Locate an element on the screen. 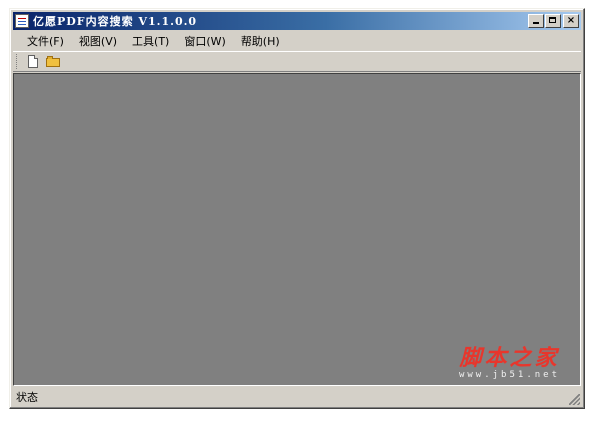 The image size is (600, 421). new-document-icon is located at coordinates (33, 61).